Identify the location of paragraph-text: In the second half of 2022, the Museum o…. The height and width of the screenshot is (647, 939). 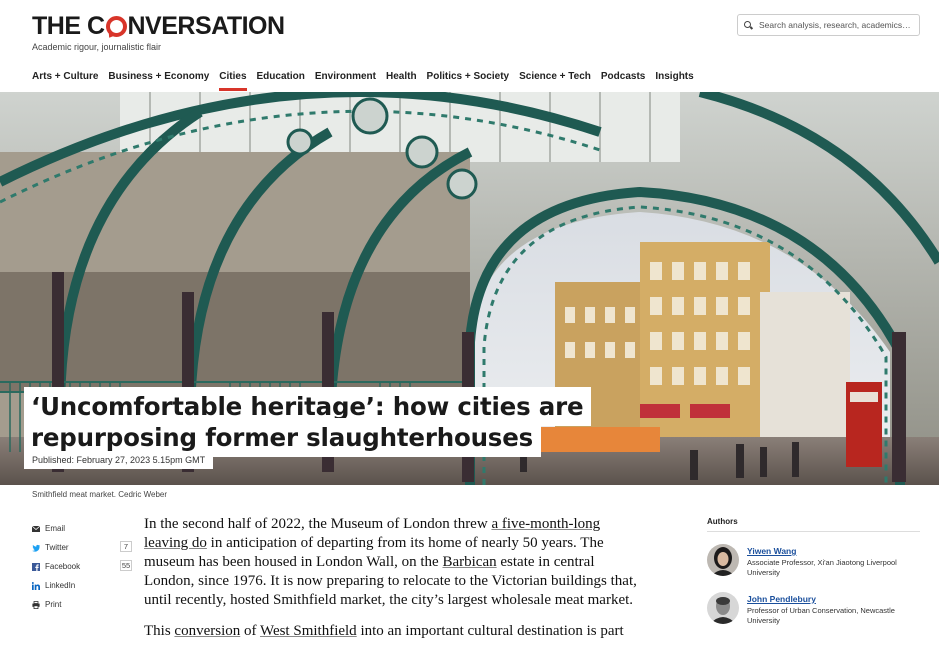
(318, 524).